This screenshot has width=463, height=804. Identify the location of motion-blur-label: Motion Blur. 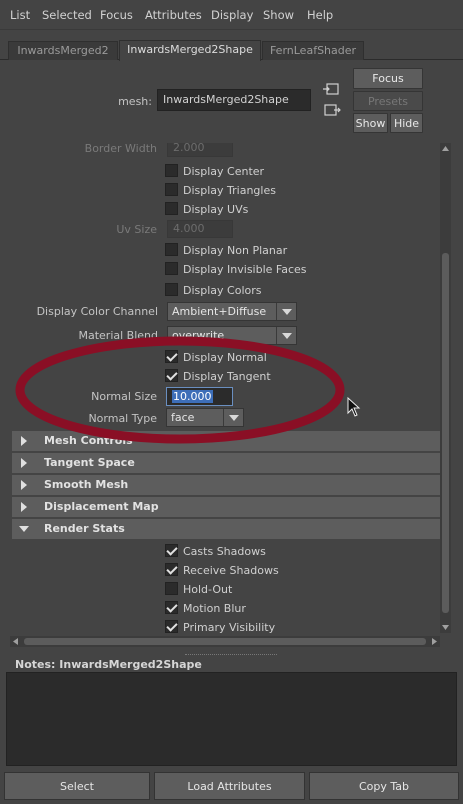
(214, 608).